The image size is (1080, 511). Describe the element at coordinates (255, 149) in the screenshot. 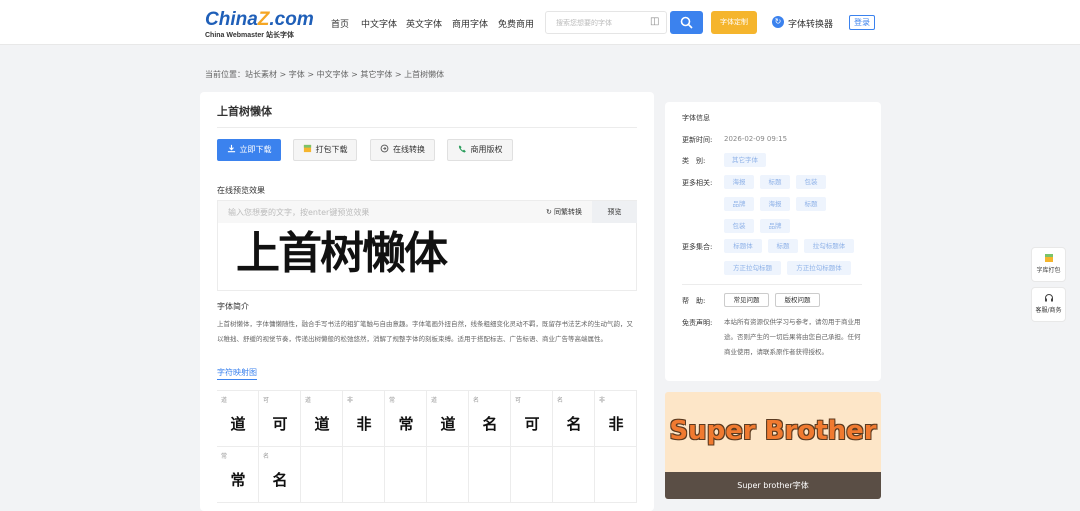

I see `download-label: 立即下载` at that location.